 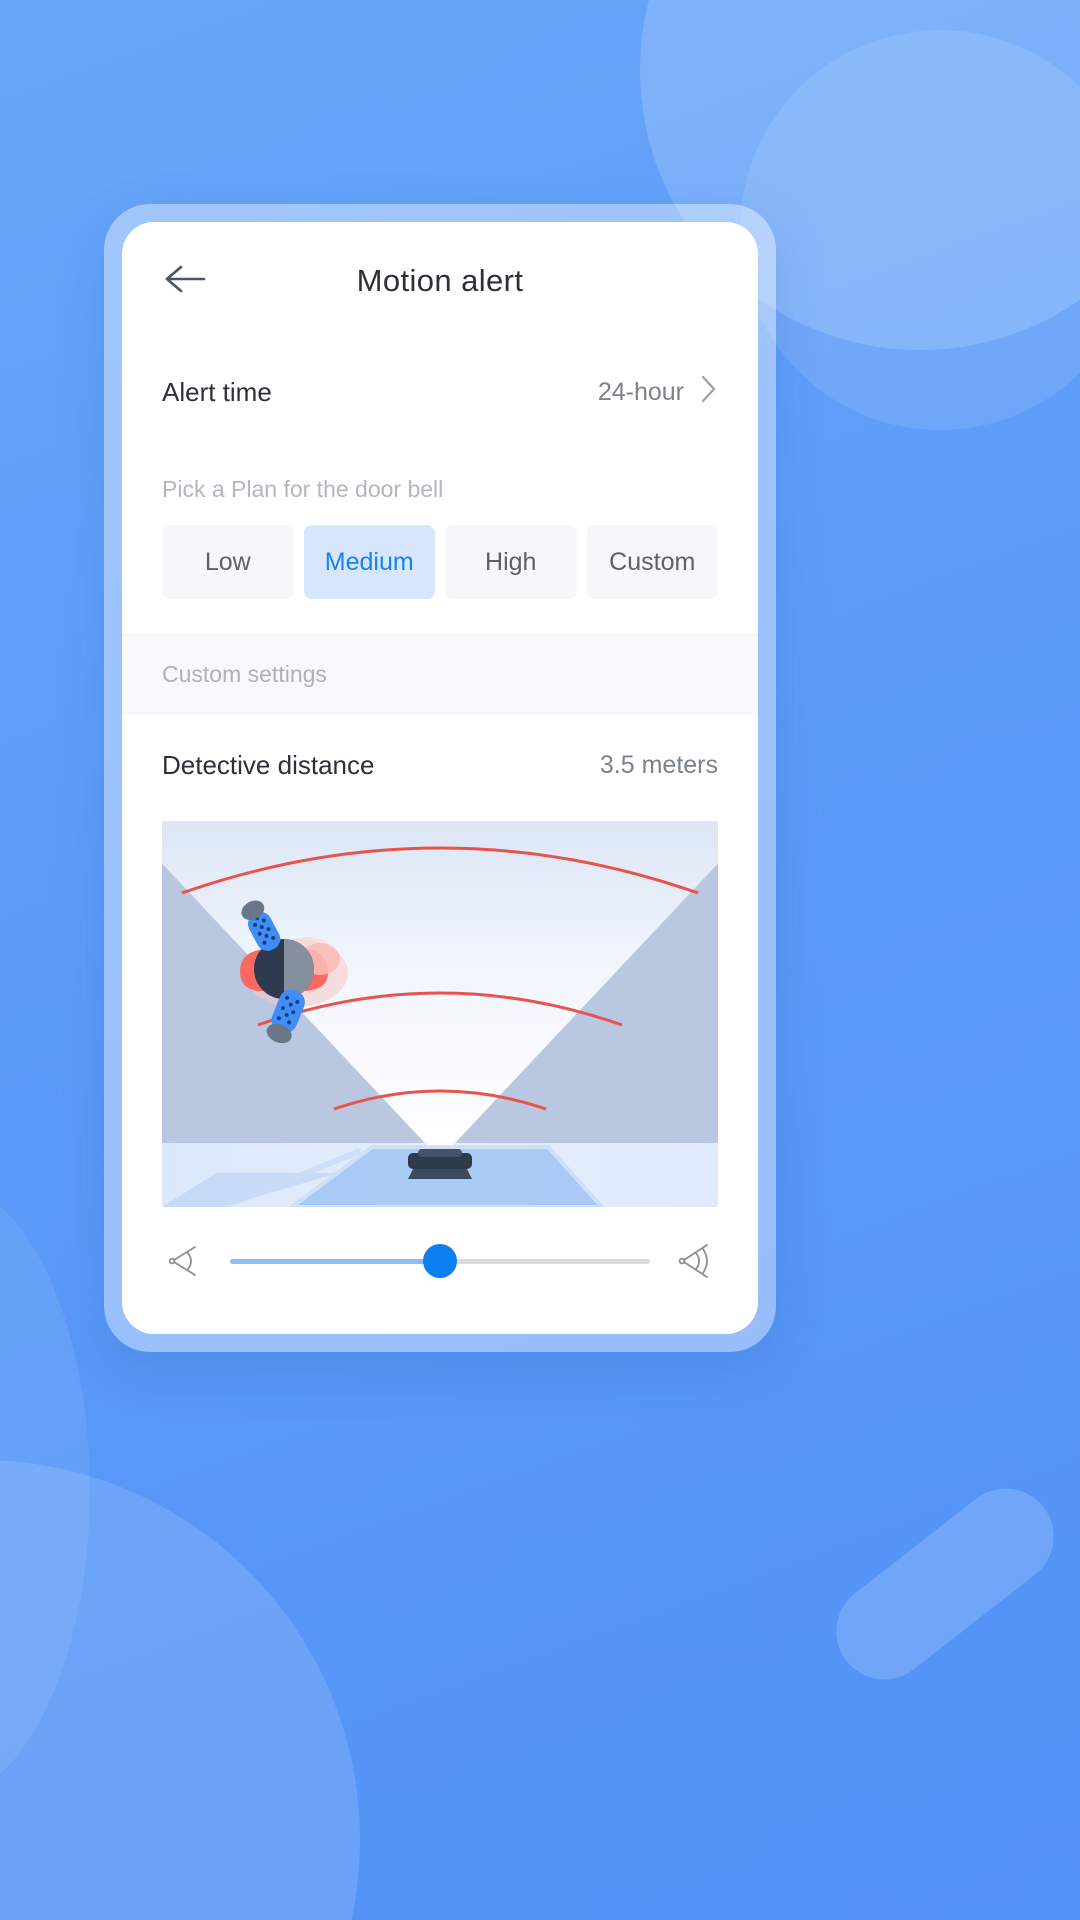 I want to click on alert-time-value-group: 24-hour, so click(x=658, y=392).